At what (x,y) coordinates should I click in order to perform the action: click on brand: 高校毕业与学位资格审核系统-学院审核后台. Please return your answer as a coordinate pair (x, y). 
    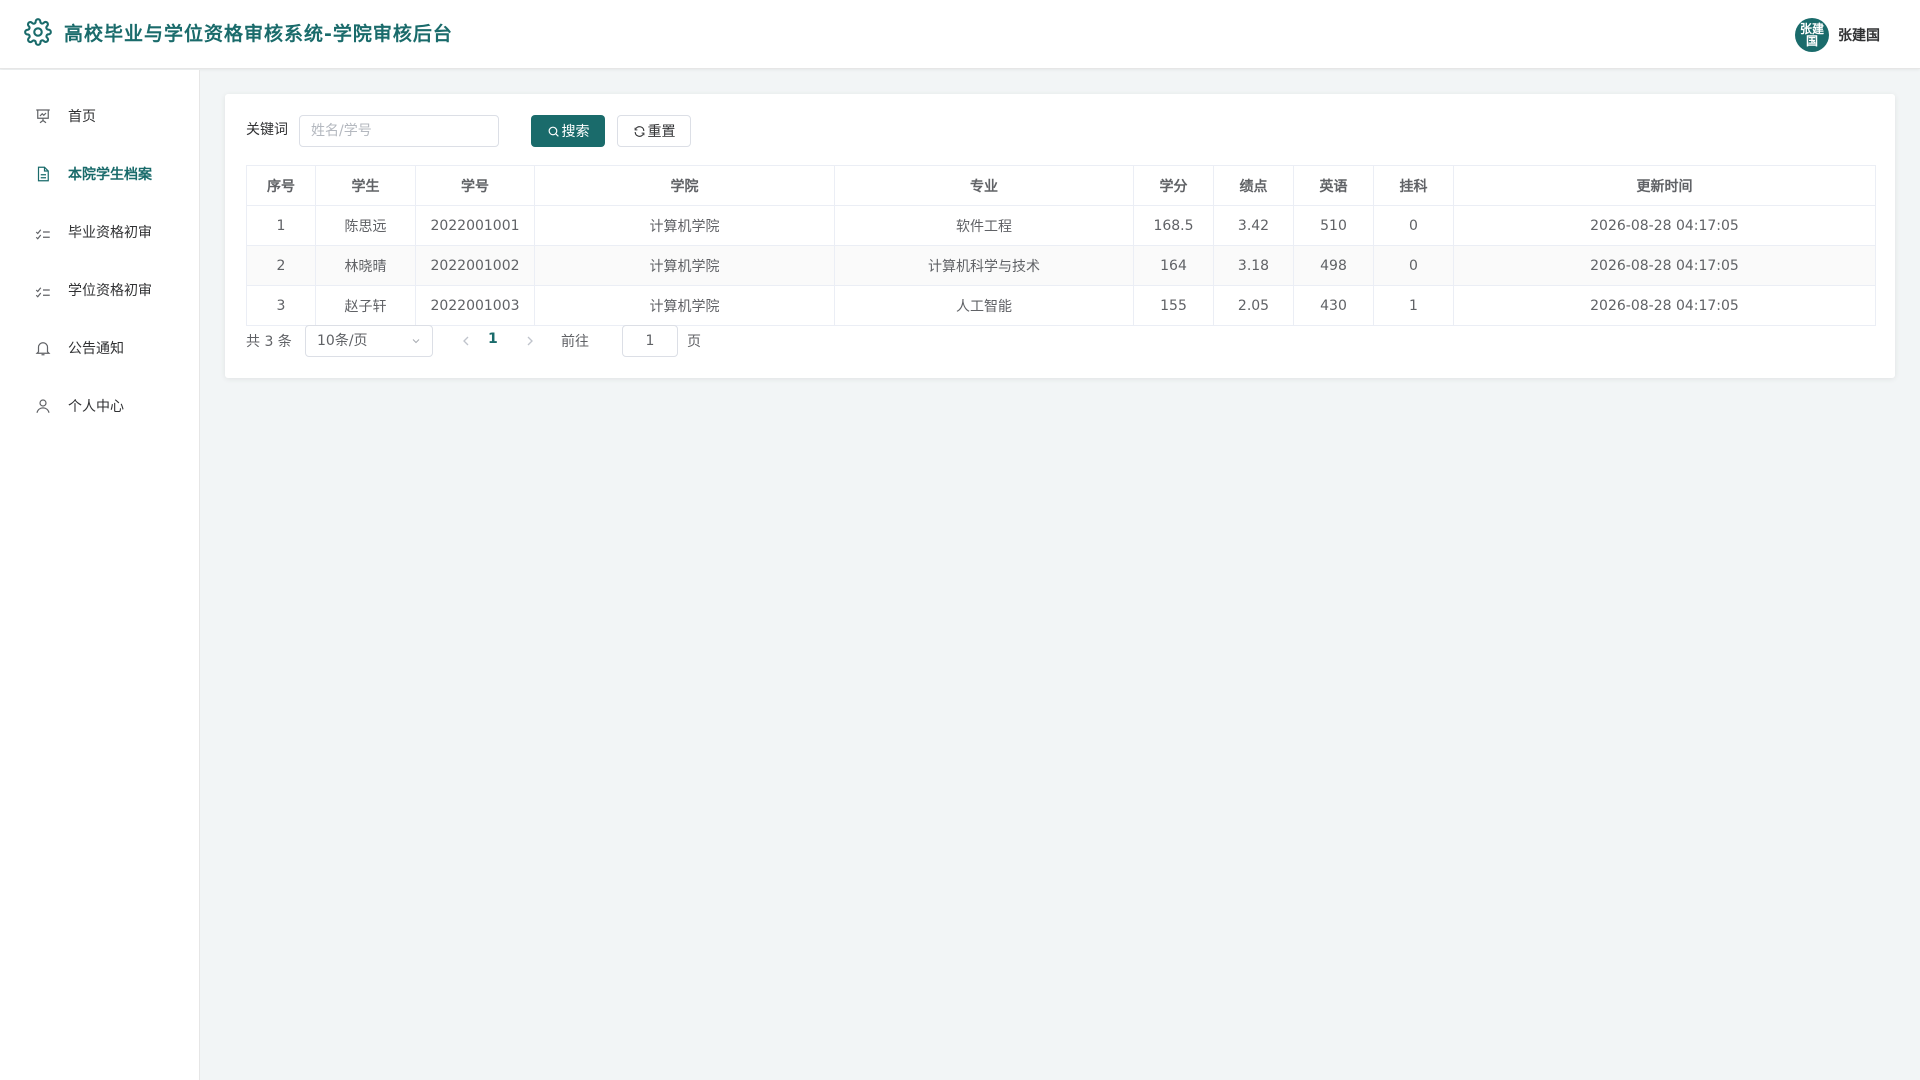
    Looking at the image, I should click on (238, 32).